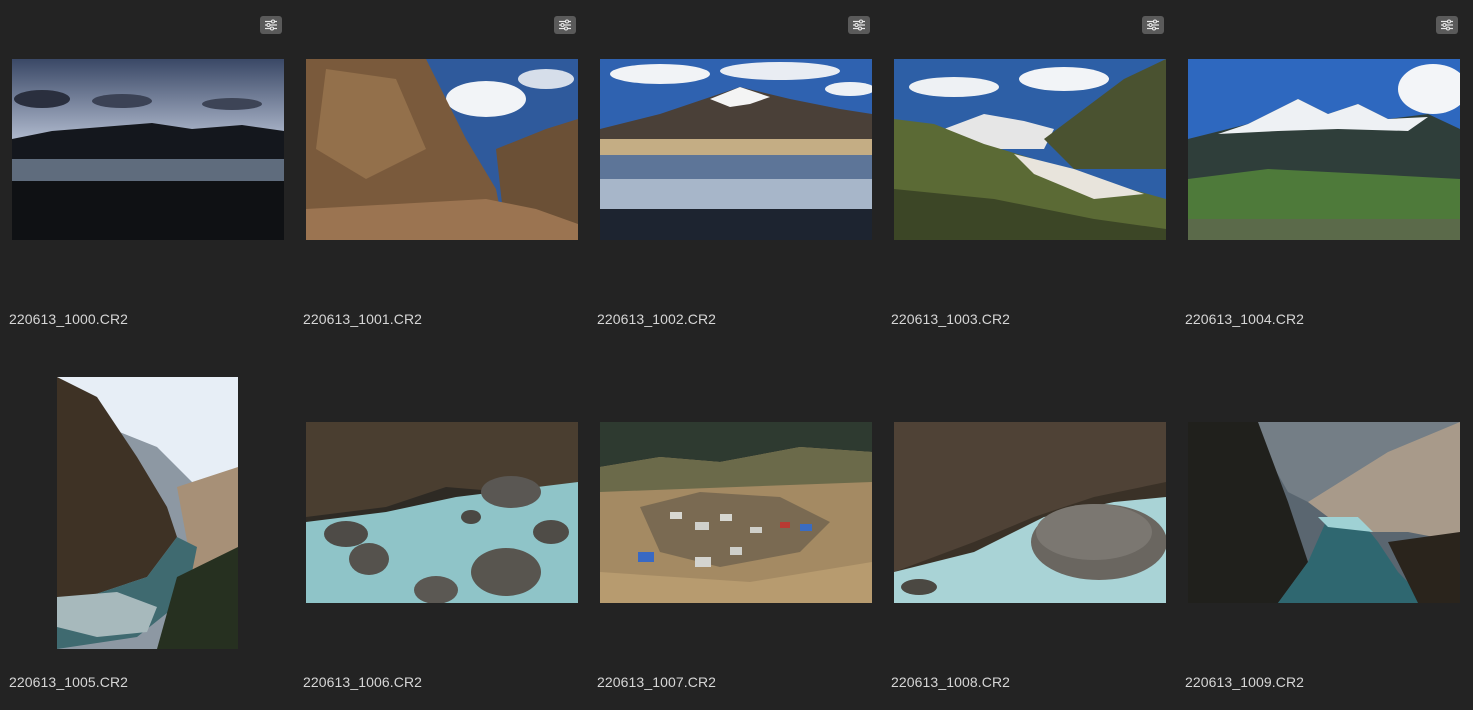 This screenshot has width=1473, height=710. I want to click on lake-at-dusk-image, so click(148, 149).